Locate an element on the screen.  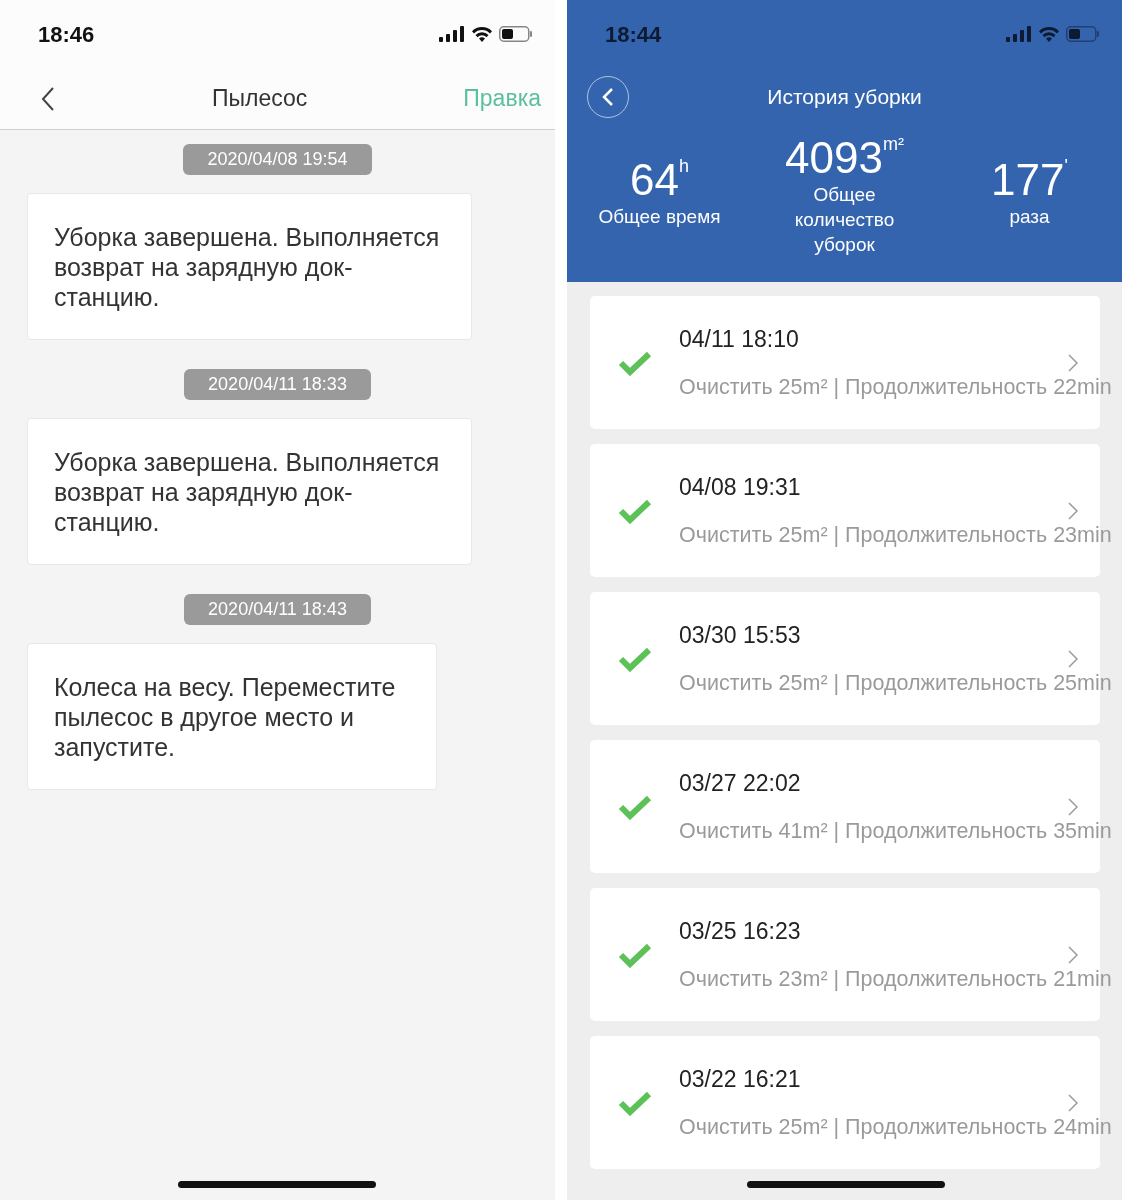
stat-label: Общее время is located at coordinates (659, 217).